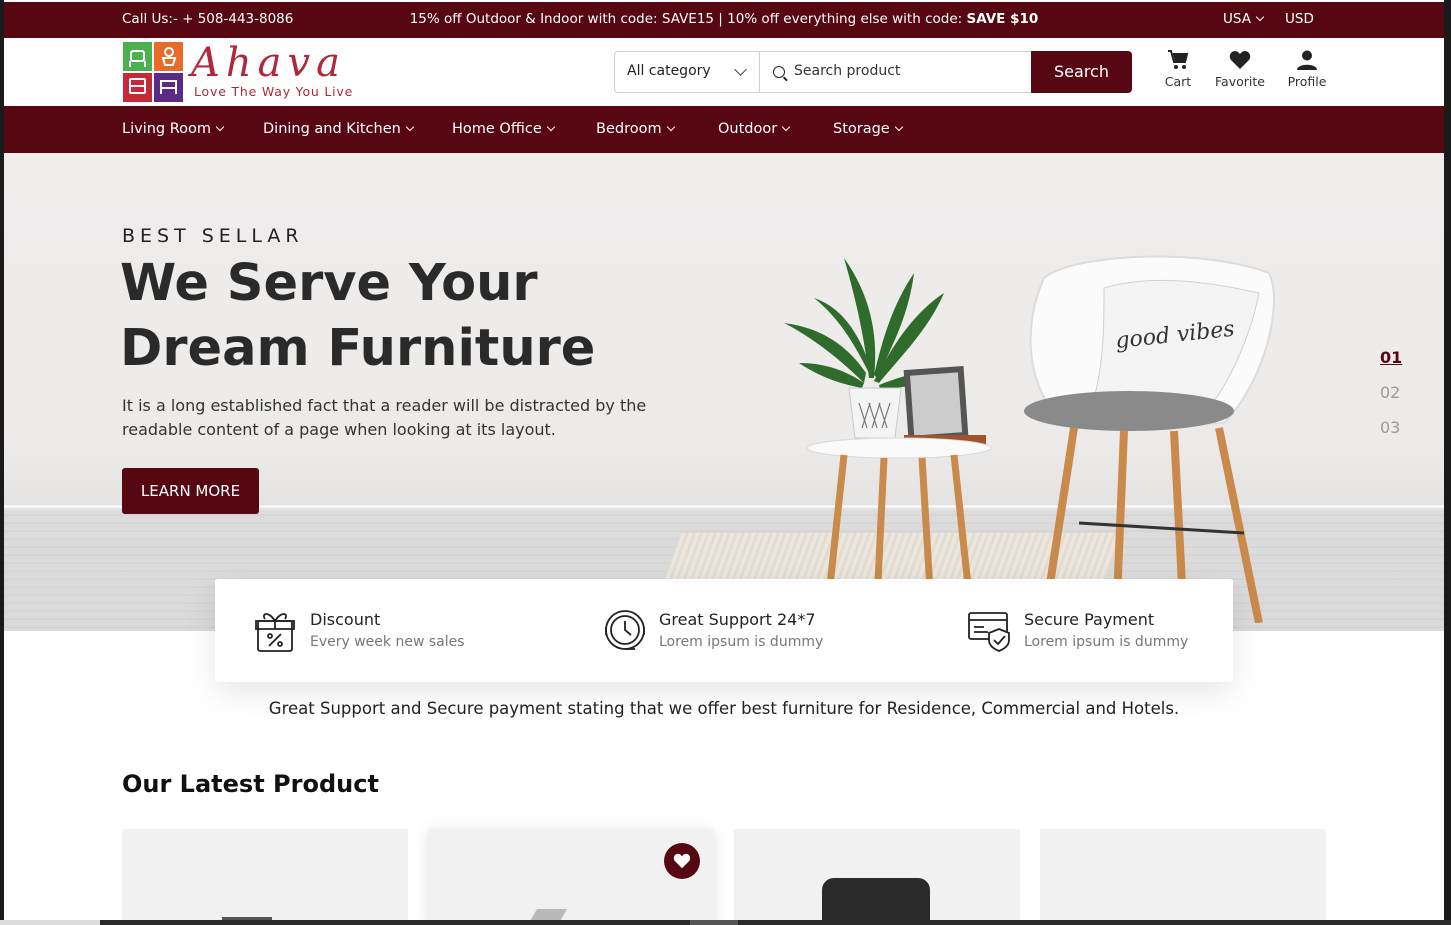 This screenshot has width=1451, height=925. I want to click on brand-logo: Ahava Love The Way You Live, so click(248, 72).